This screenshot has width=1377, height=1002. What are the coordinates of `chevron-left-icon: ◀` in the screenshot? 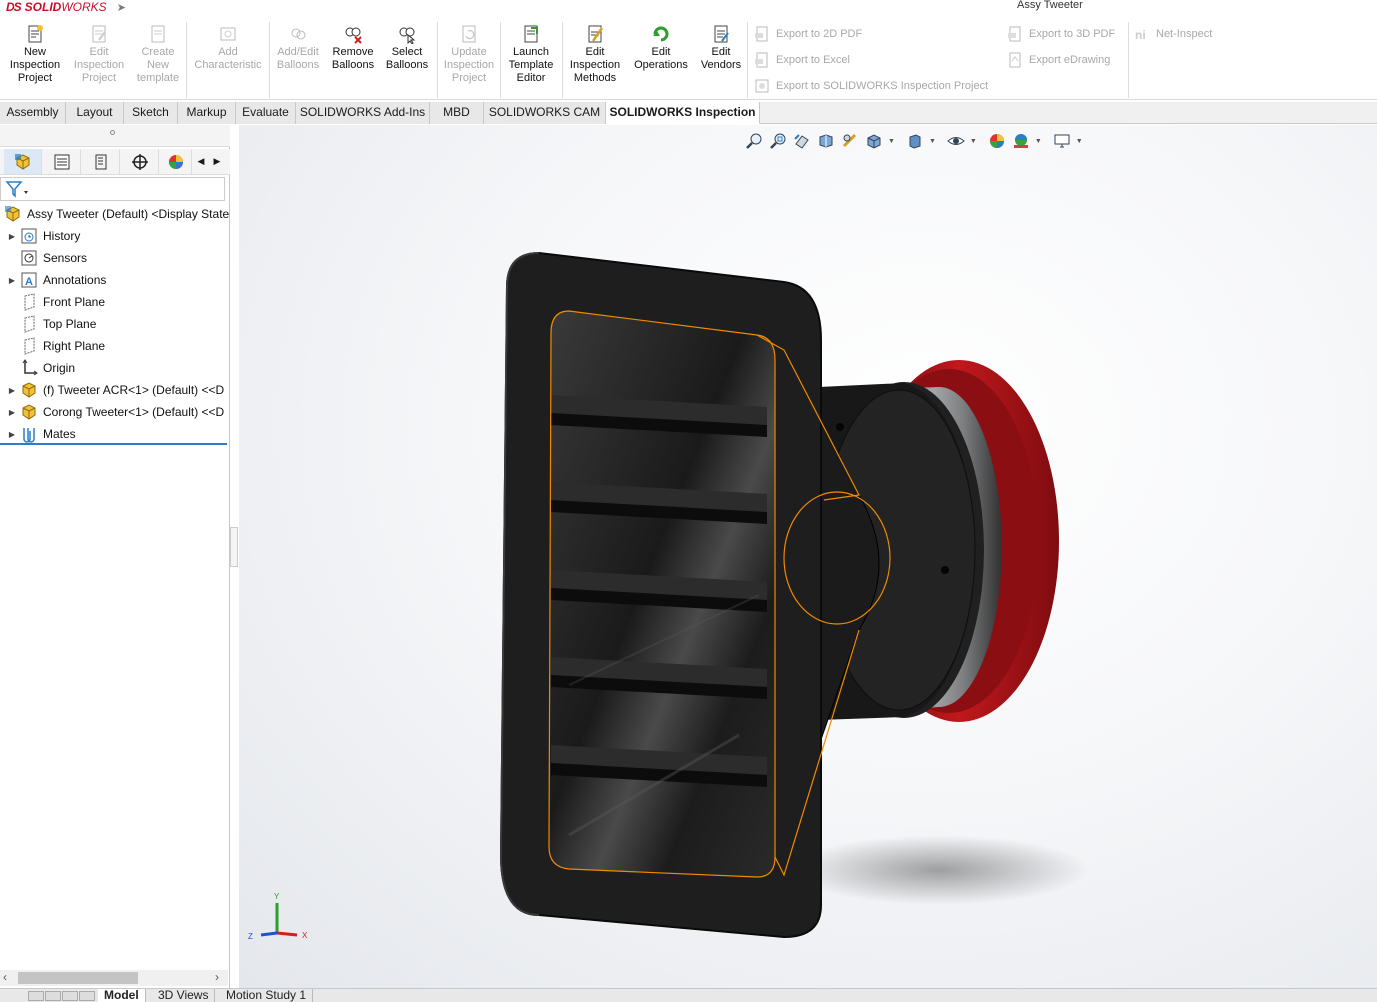 It's located at (201, 161).